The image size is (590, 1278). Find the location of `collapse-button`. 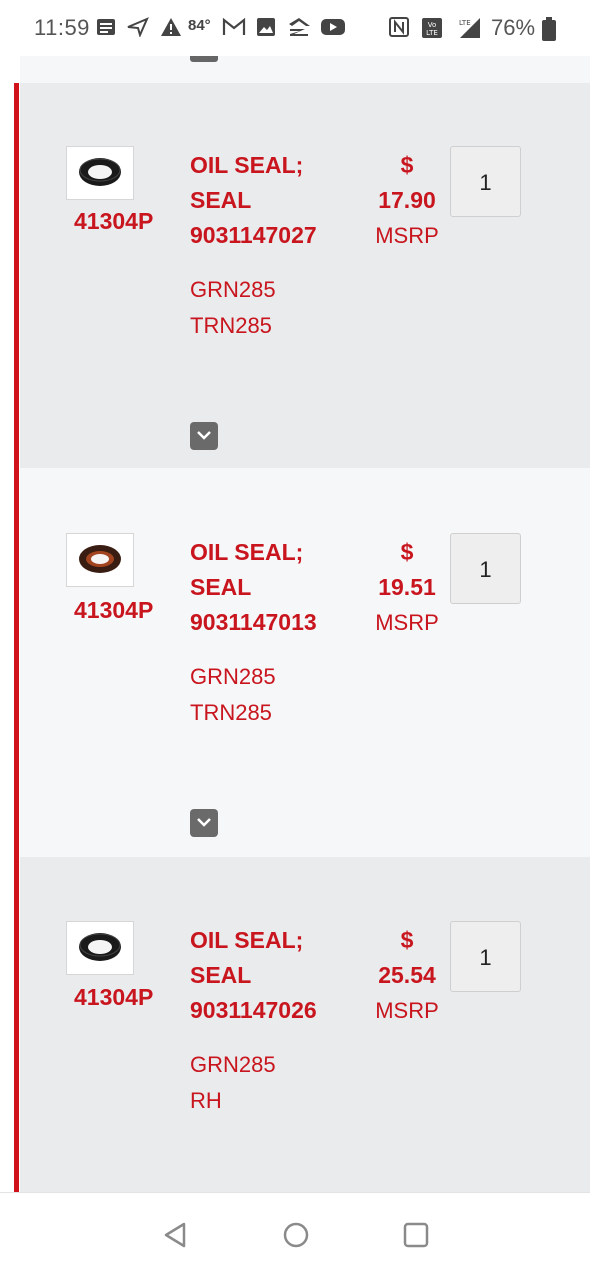

collapse-button is located at coordinates (204, 59).